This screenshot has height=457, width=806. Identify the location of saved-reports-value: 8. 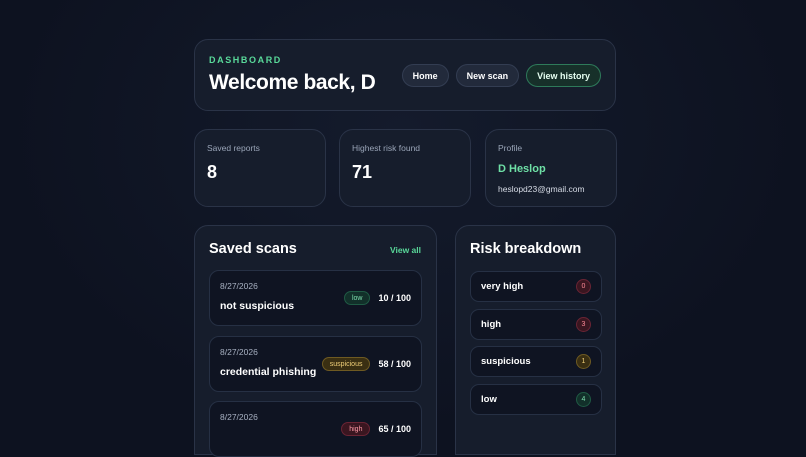
(212, 172).